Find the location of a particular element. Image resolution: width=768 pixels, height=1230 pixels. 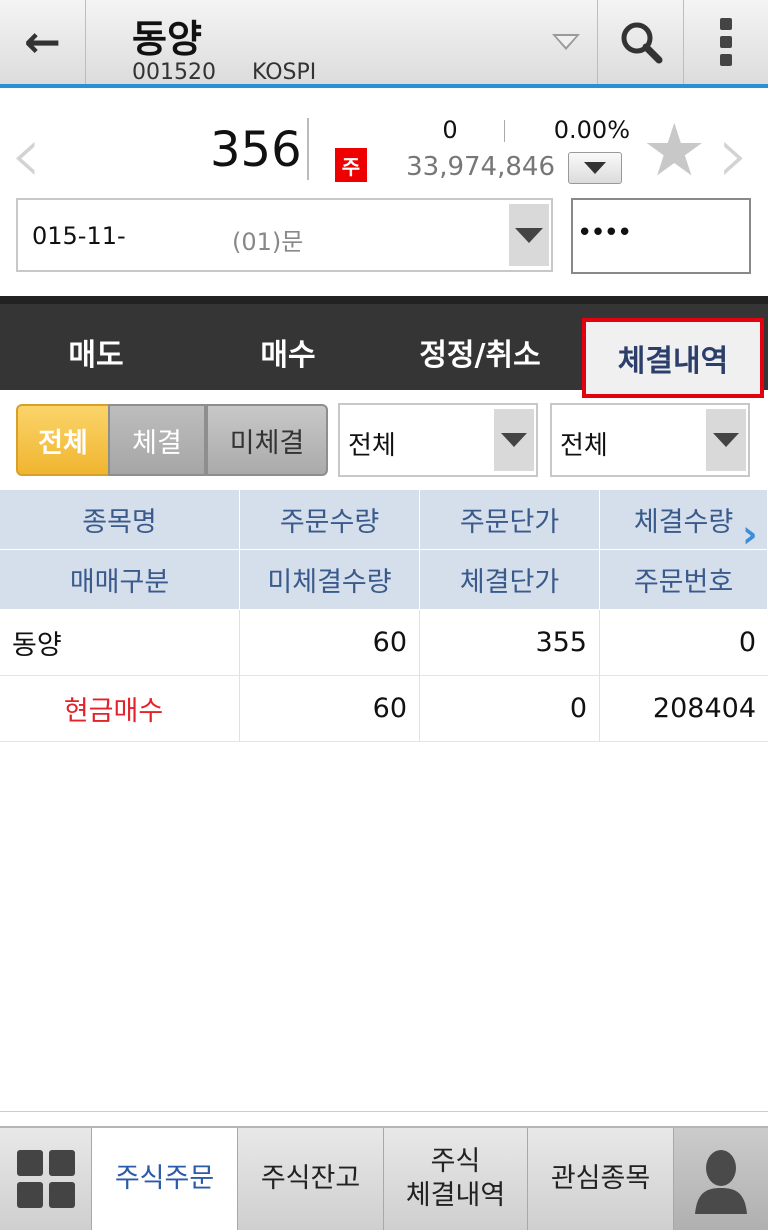

table-row: 동양 60 355 0 is located at coordinates (384, 643).